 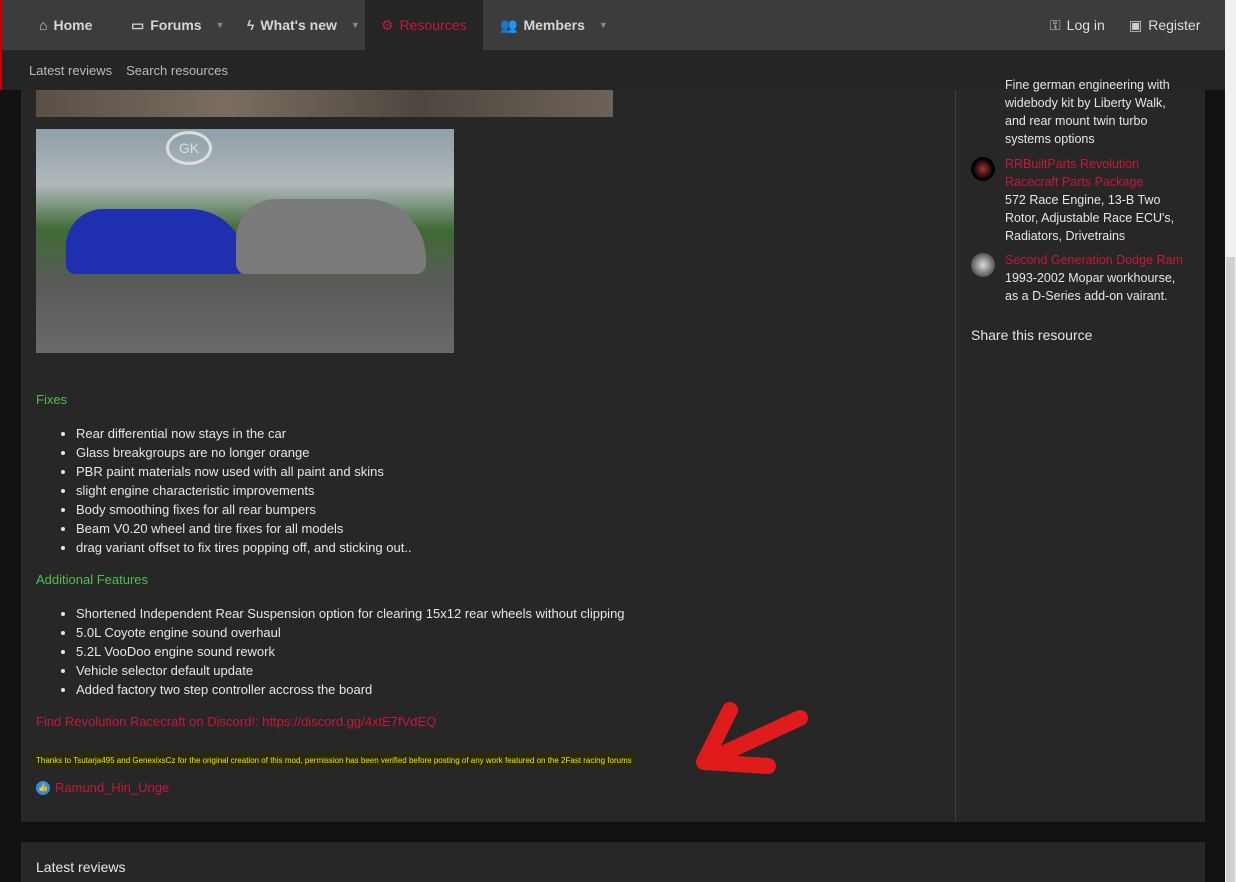 What do you see at coordinates (1164, 25) in the screenshot?
I see `register-link: ▣ Register` at bounding box center [1164, 25].